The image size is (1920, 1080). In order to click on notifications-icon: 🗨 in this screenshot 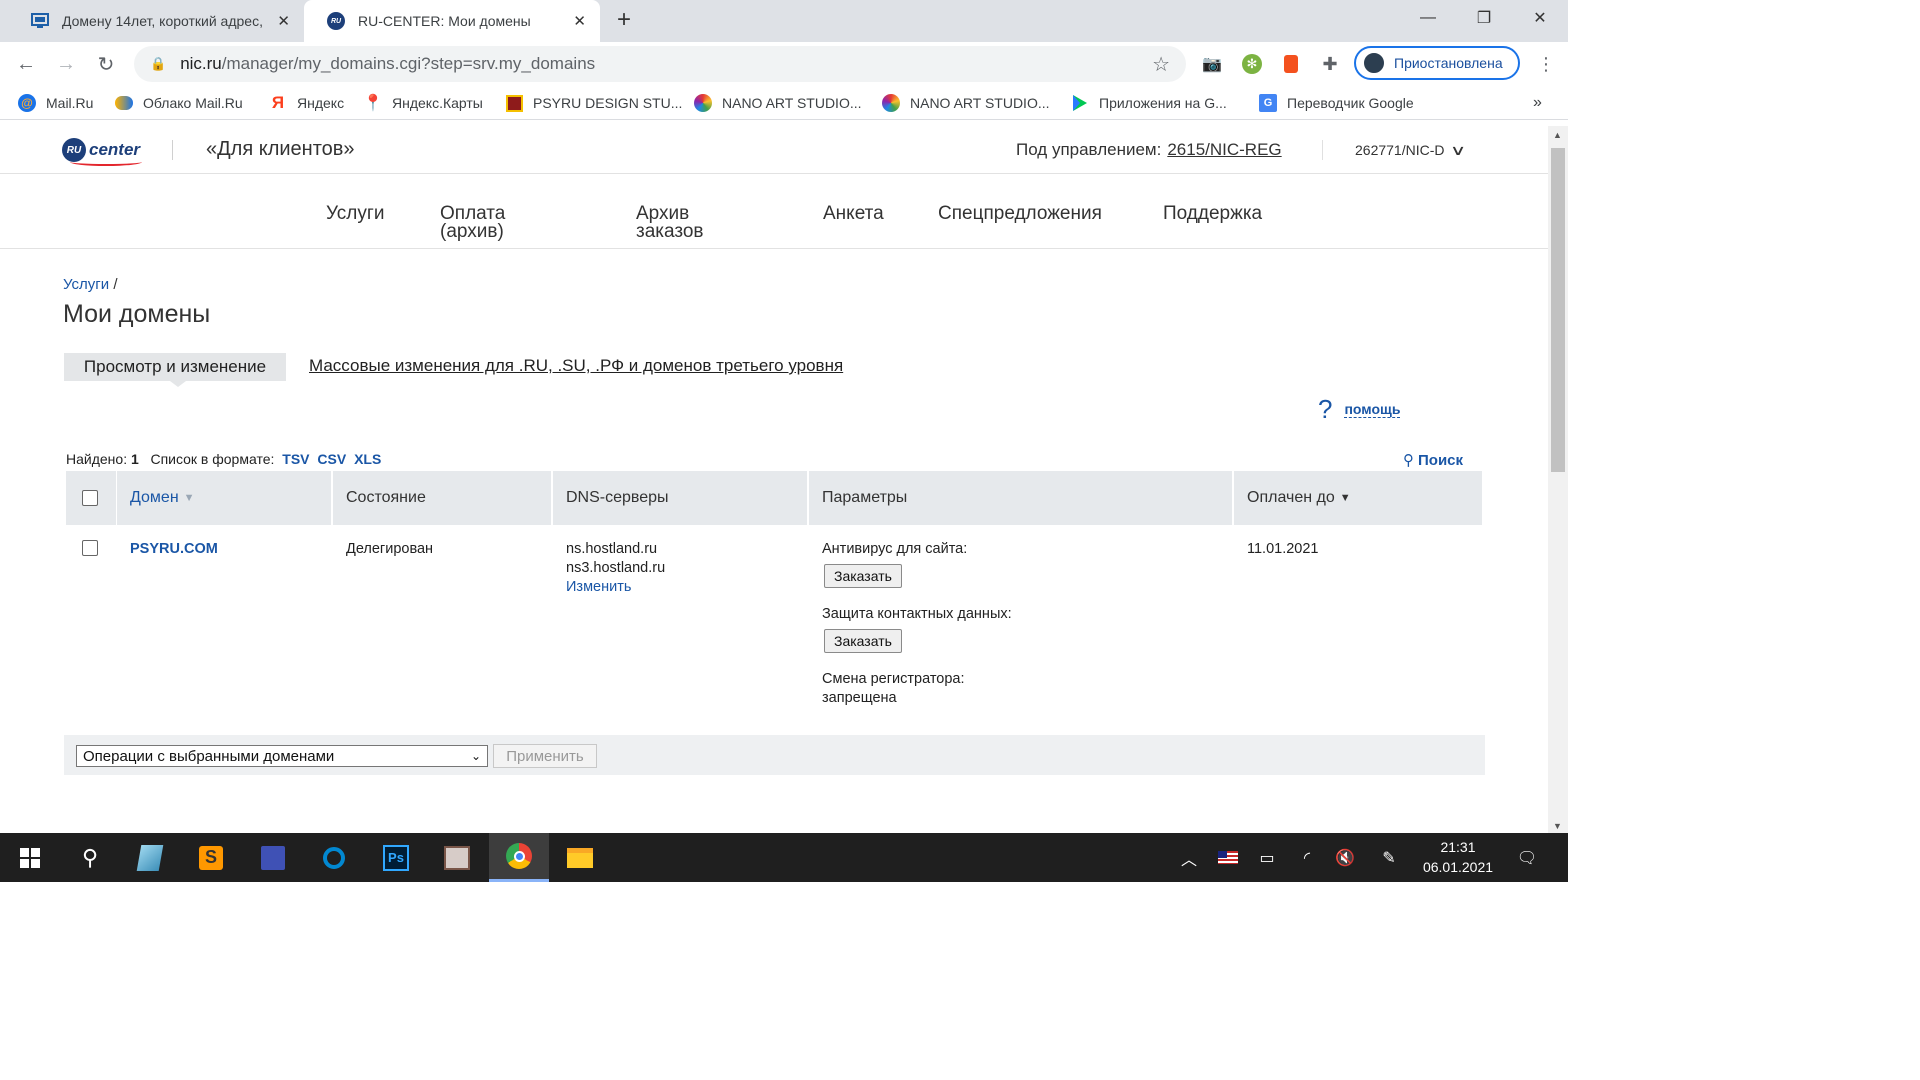, I will do `click(1527, 857)`.